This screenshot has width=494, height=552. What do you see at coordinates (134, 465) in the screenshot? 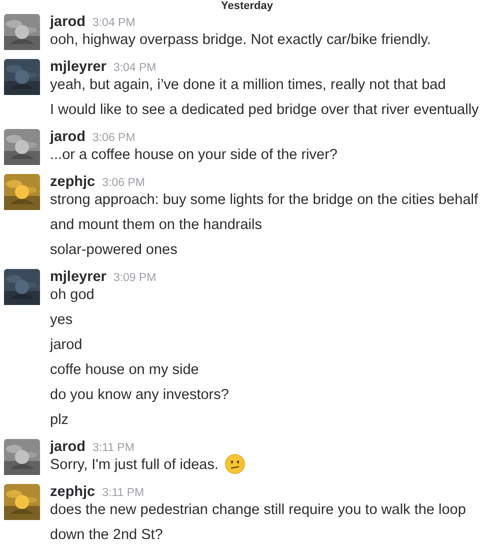
I see `message-text: Sorry, I'm just full of ideas.` at bounding box center [134, 465].